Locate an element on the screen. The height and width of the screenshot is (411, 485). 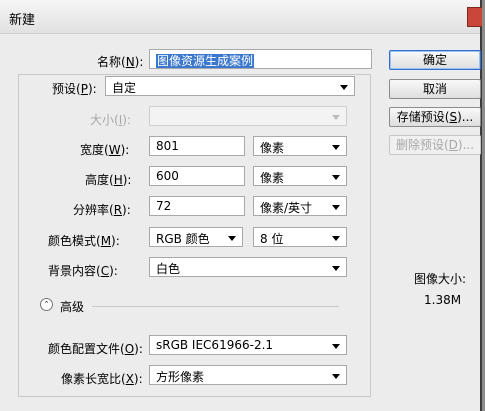
name-input: 图像资源生成案例 is located at coordinates (260, 59).